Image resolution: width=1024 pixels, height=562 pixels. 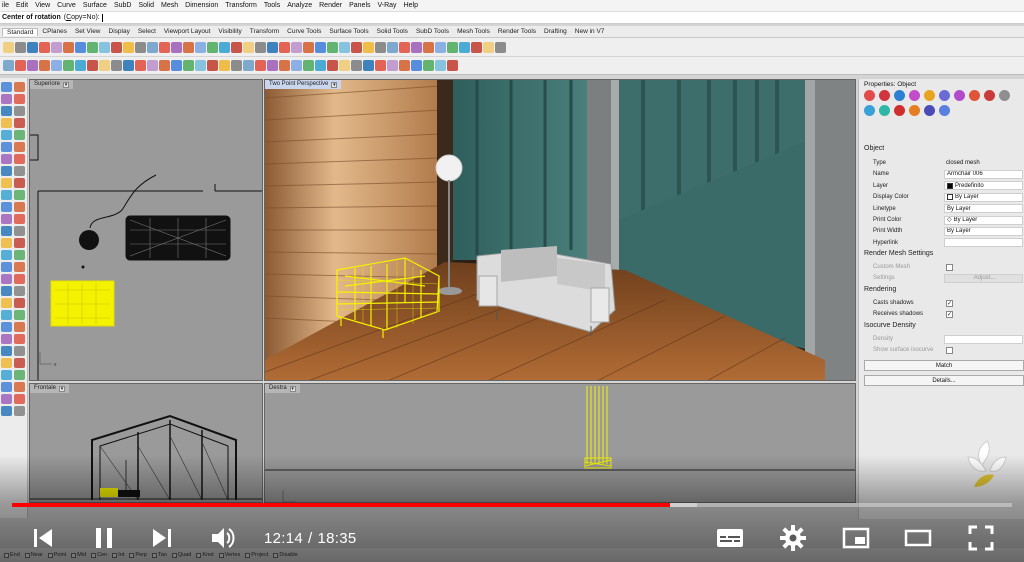 I want to click on floor-lamp-top, so click(x=89, y=240).